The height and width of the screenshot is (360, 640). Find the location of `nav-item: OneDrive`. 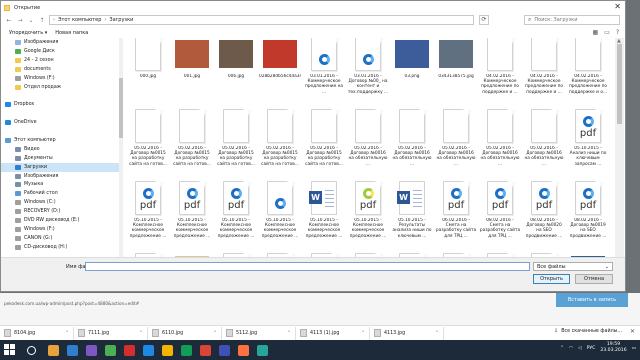

nav-item: OneDrive is located at coordinates (60, 122).